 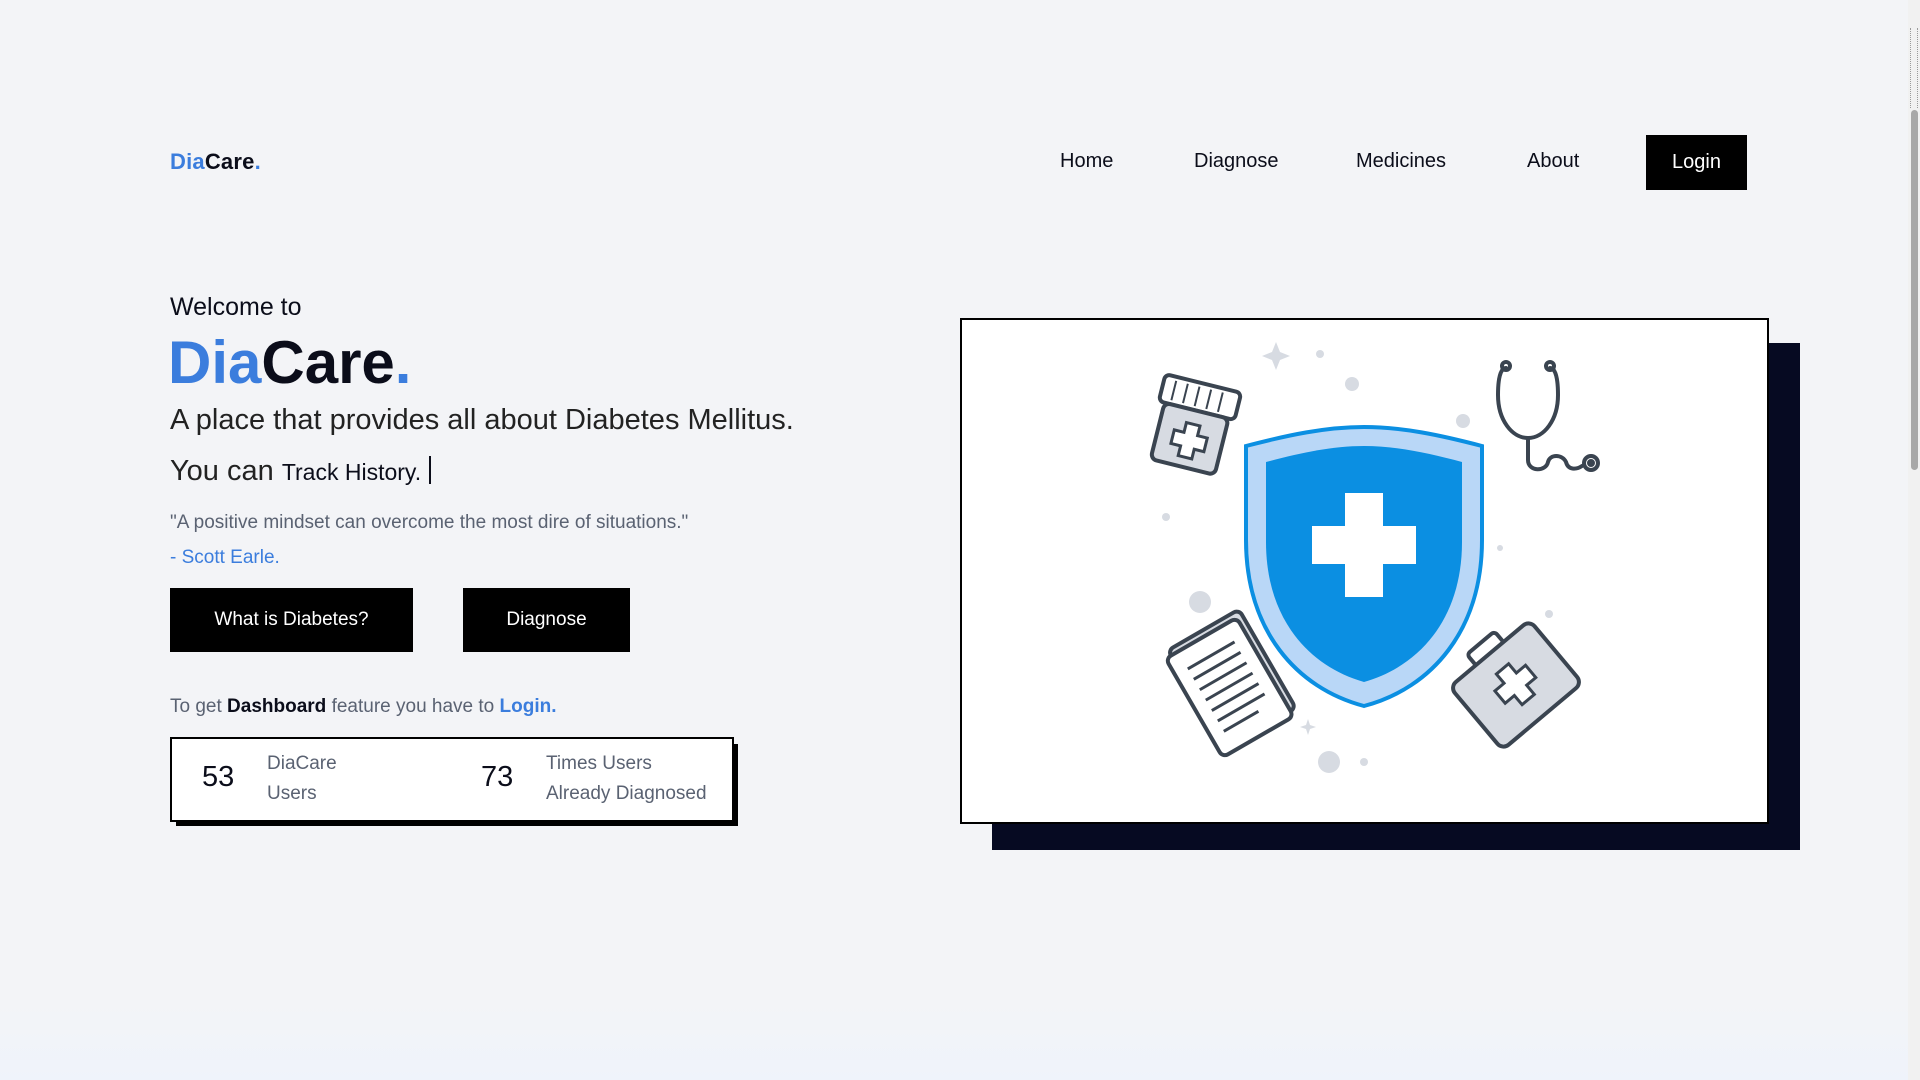 I want to click on stethoscope-icon, so click(x=1547, y=416).